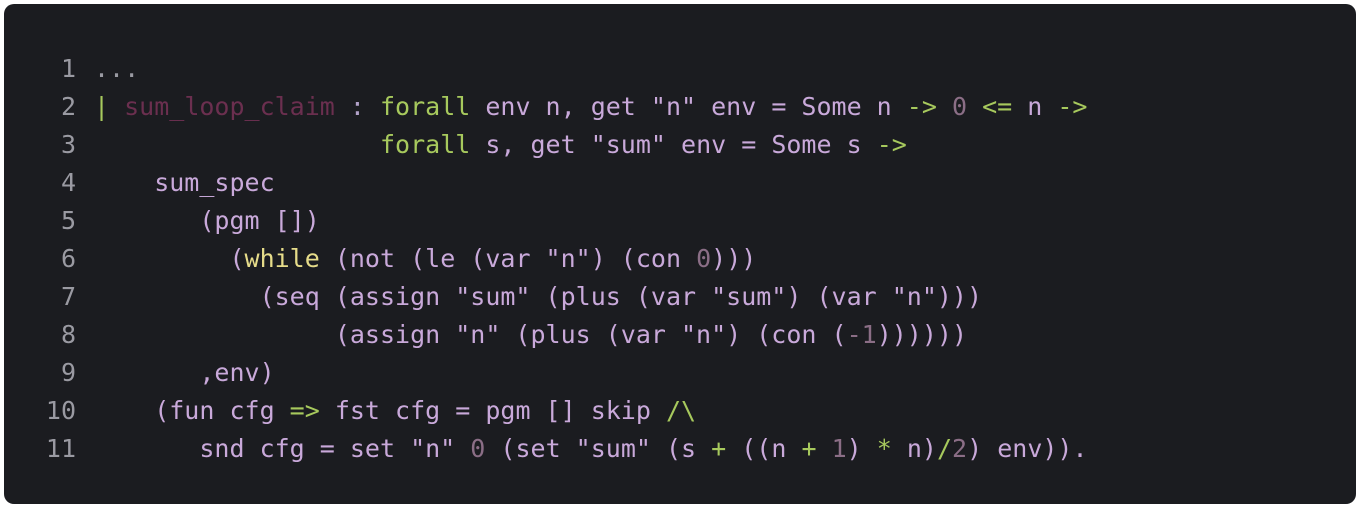 This screenshot has height=508, width=1360. What do you see at coordinates (546, 183) in the screenshot?
I see `code-line: 4 sum_spec` at bounding box center [546, 183].